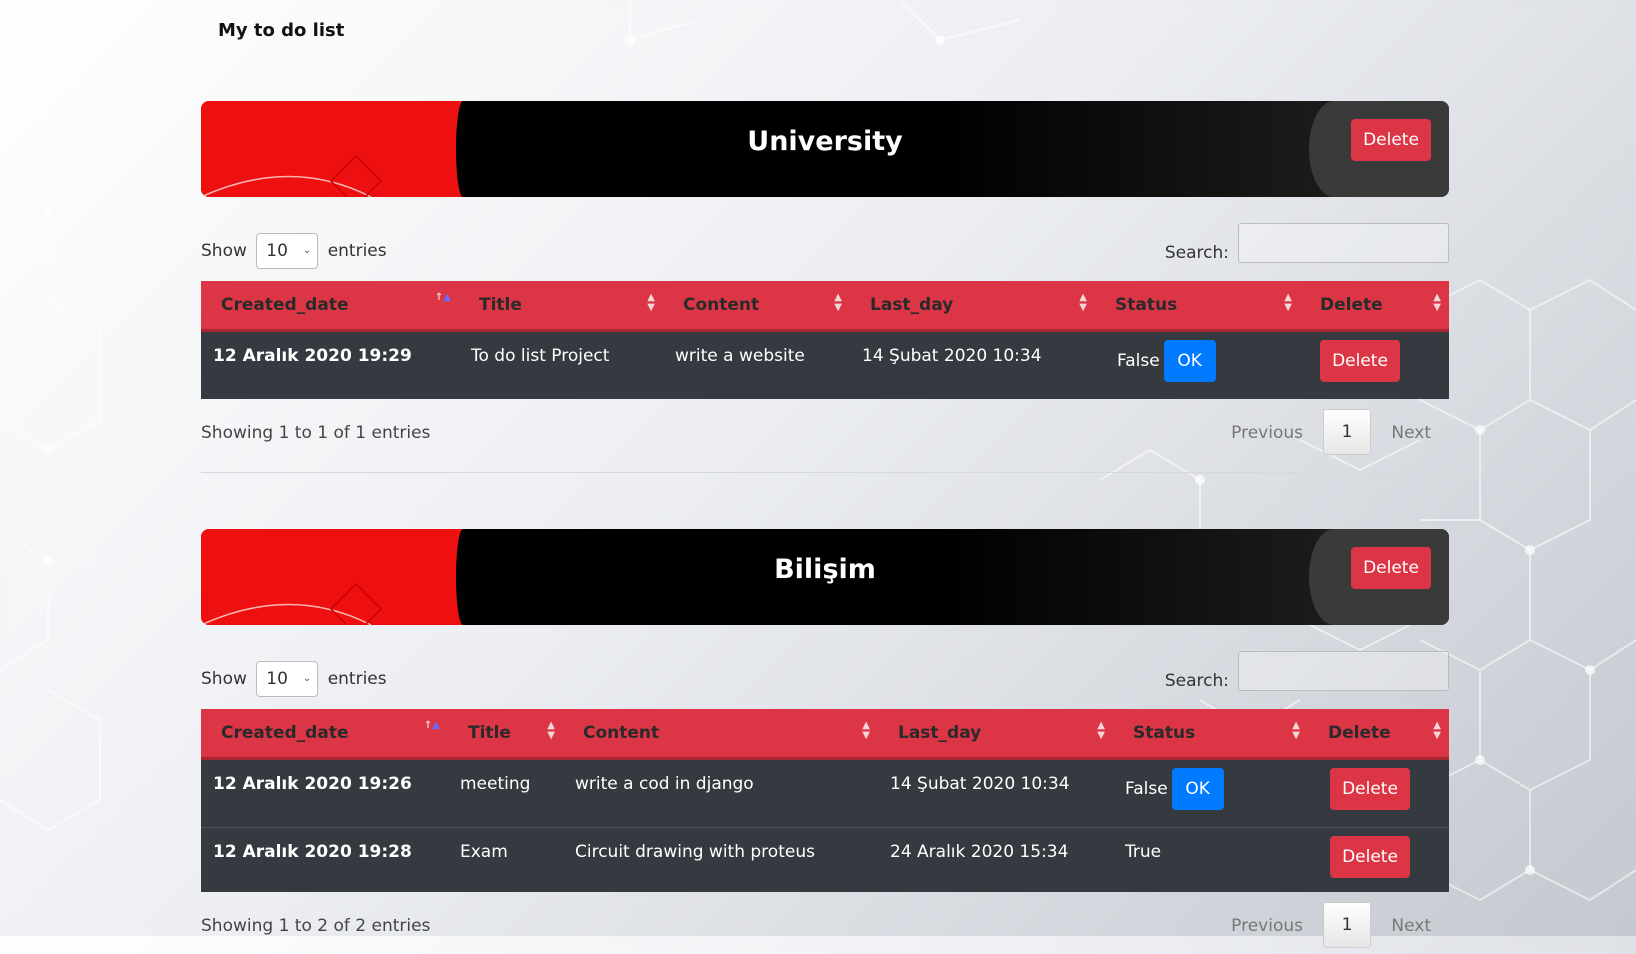 The height and width of the screenshot is (954, 1636). I want to click on cell-content: write a cod in django, so click(720, 793).